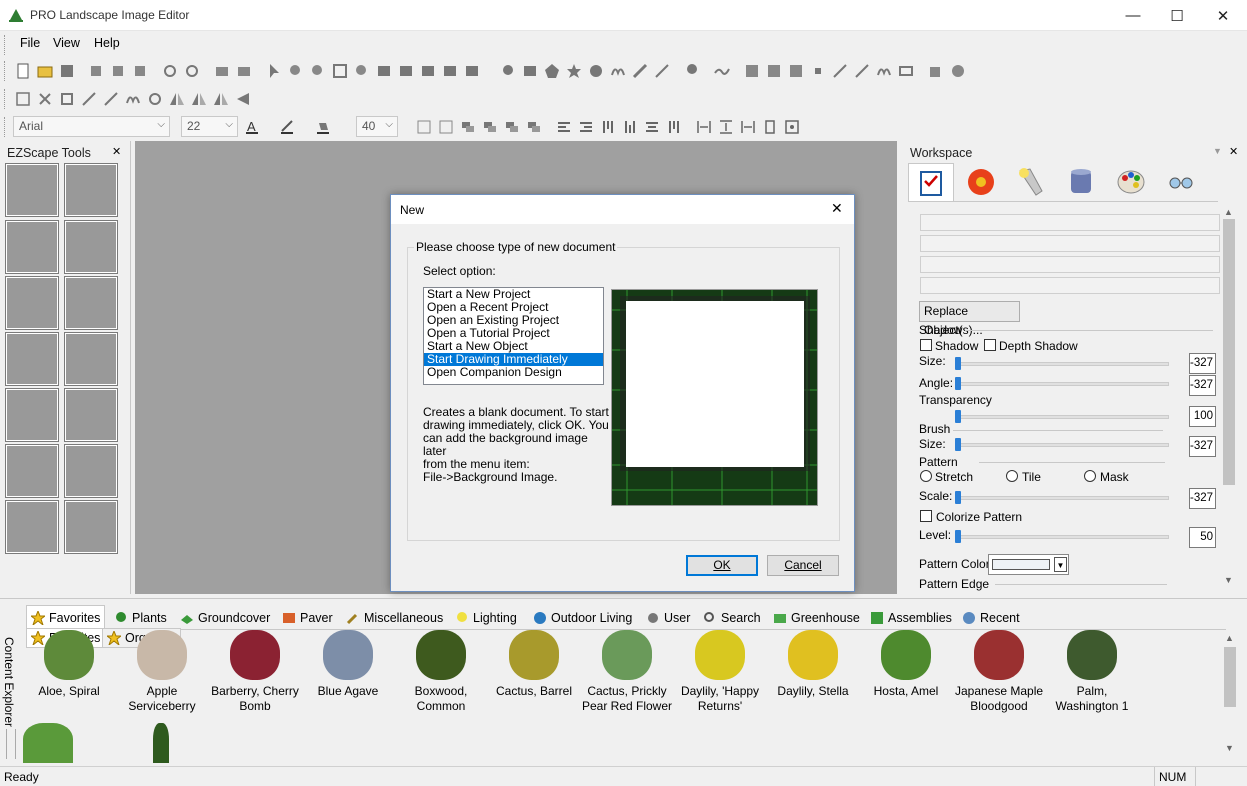 The image size is (1247, 786). What do you see at coordinates (816, 618) in the screenshot?
I see `tab-greenhouse: Greenhouse` at bounding box center [816, 618].